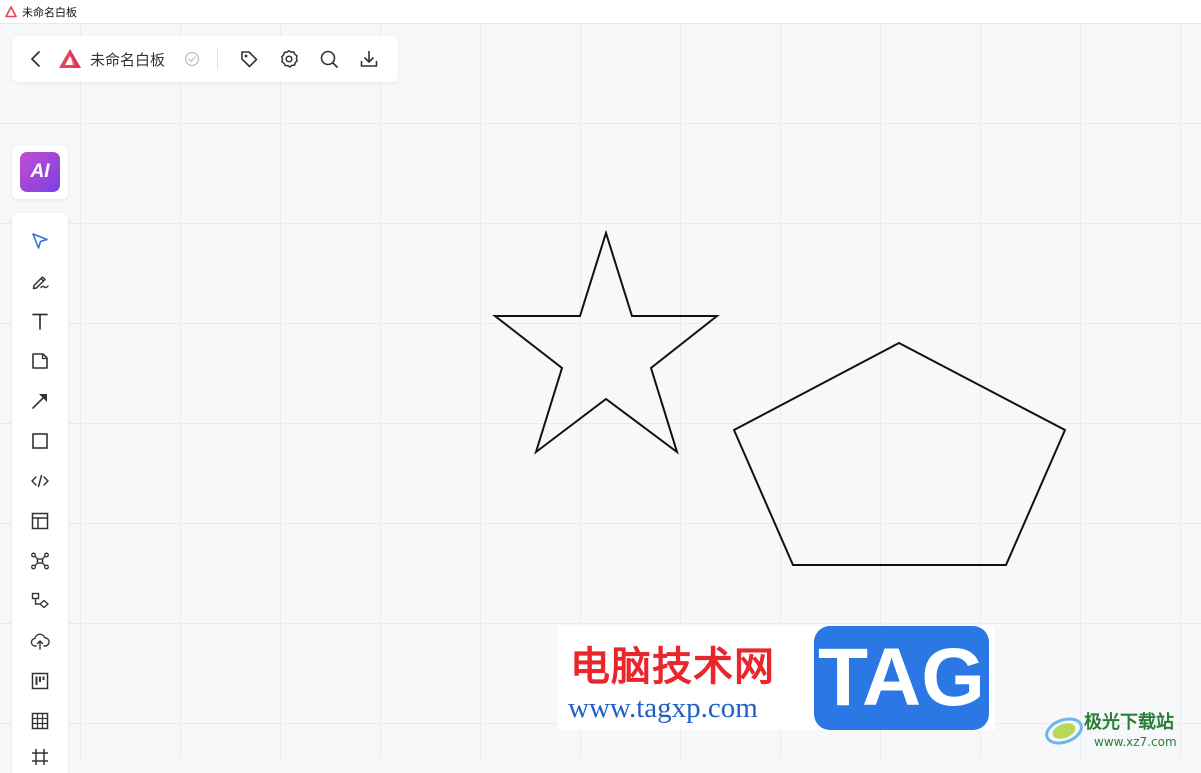  I want to click on watermark-url-text: www.tagxp.com, so click(663, 708).